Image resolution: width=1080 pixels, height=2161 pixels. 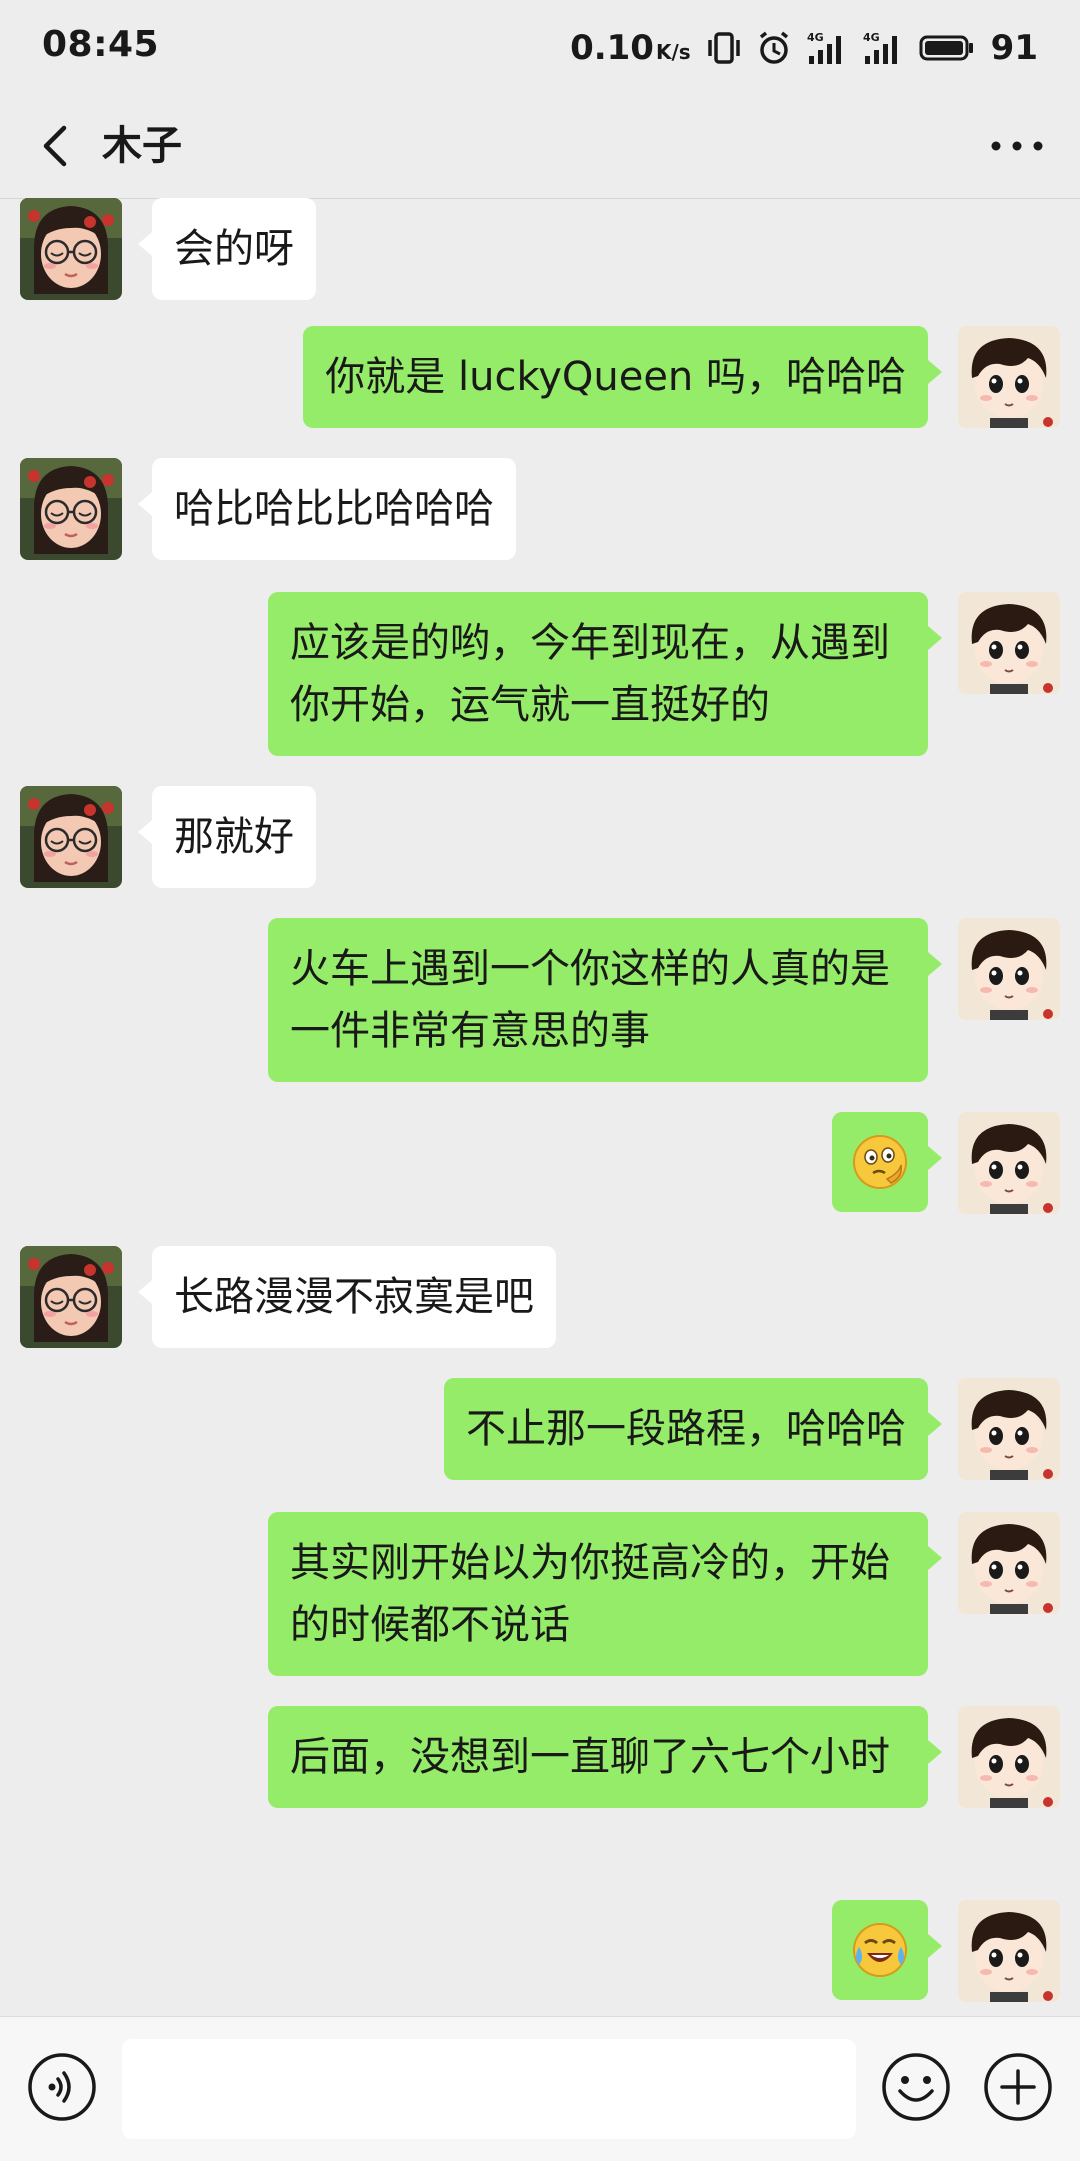 What do you see at coordinates (880, 1950) in the screenshot?
I see `crying-laughing-emoji` at bounding box center [880, 1950].